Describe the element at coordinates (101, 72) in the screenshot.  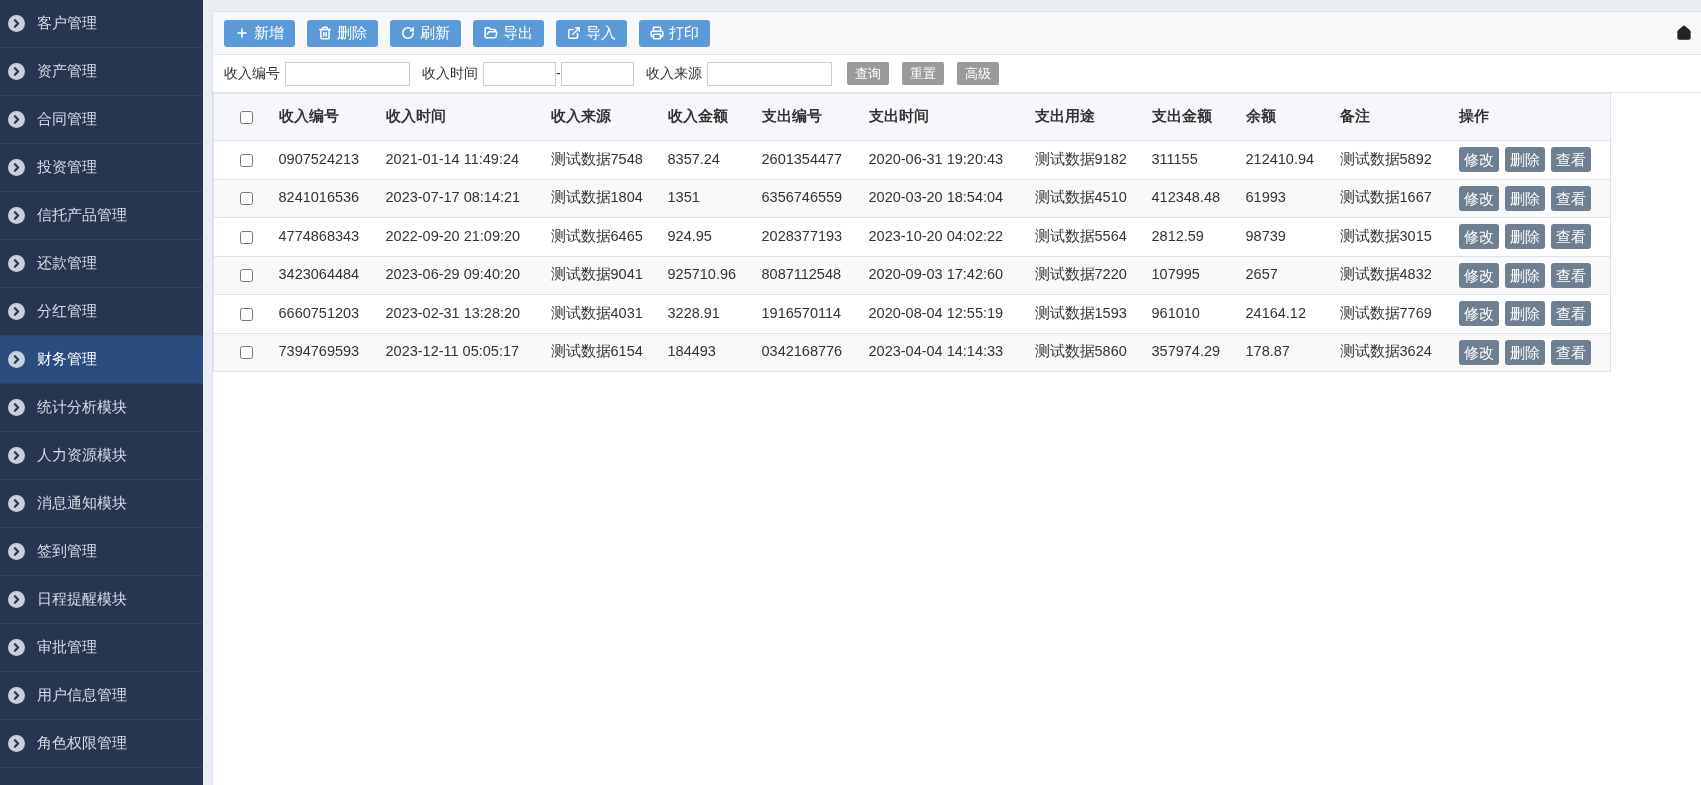
I see `sidebar-item: 资产管理` at that location.